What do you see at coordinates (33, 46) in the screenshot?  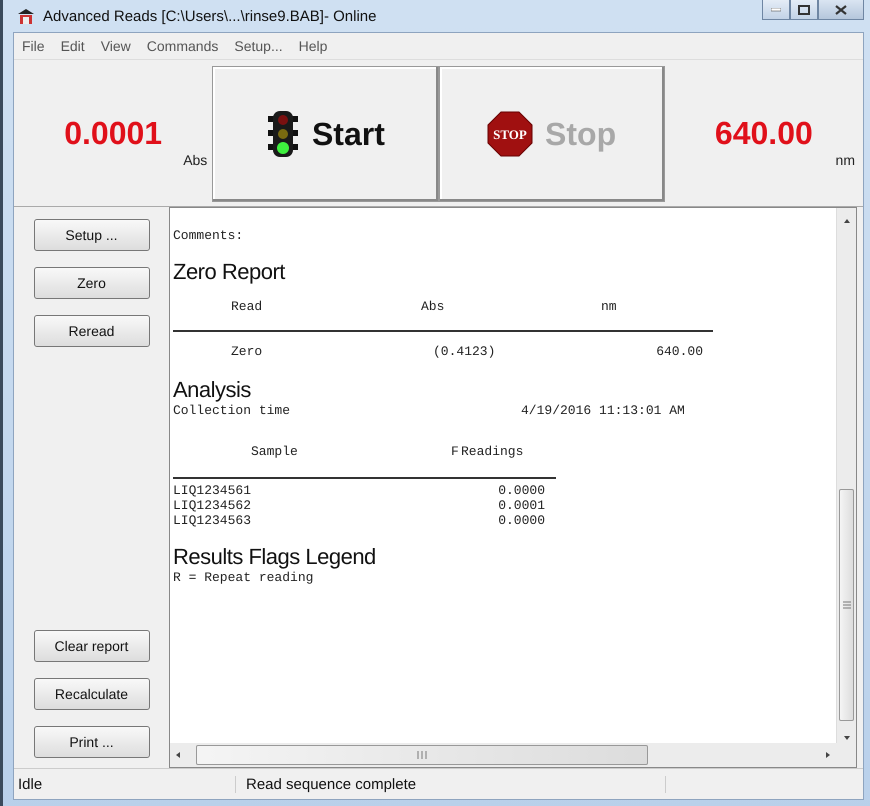 I see `menu-item: File` at bounding box center [33, 46].